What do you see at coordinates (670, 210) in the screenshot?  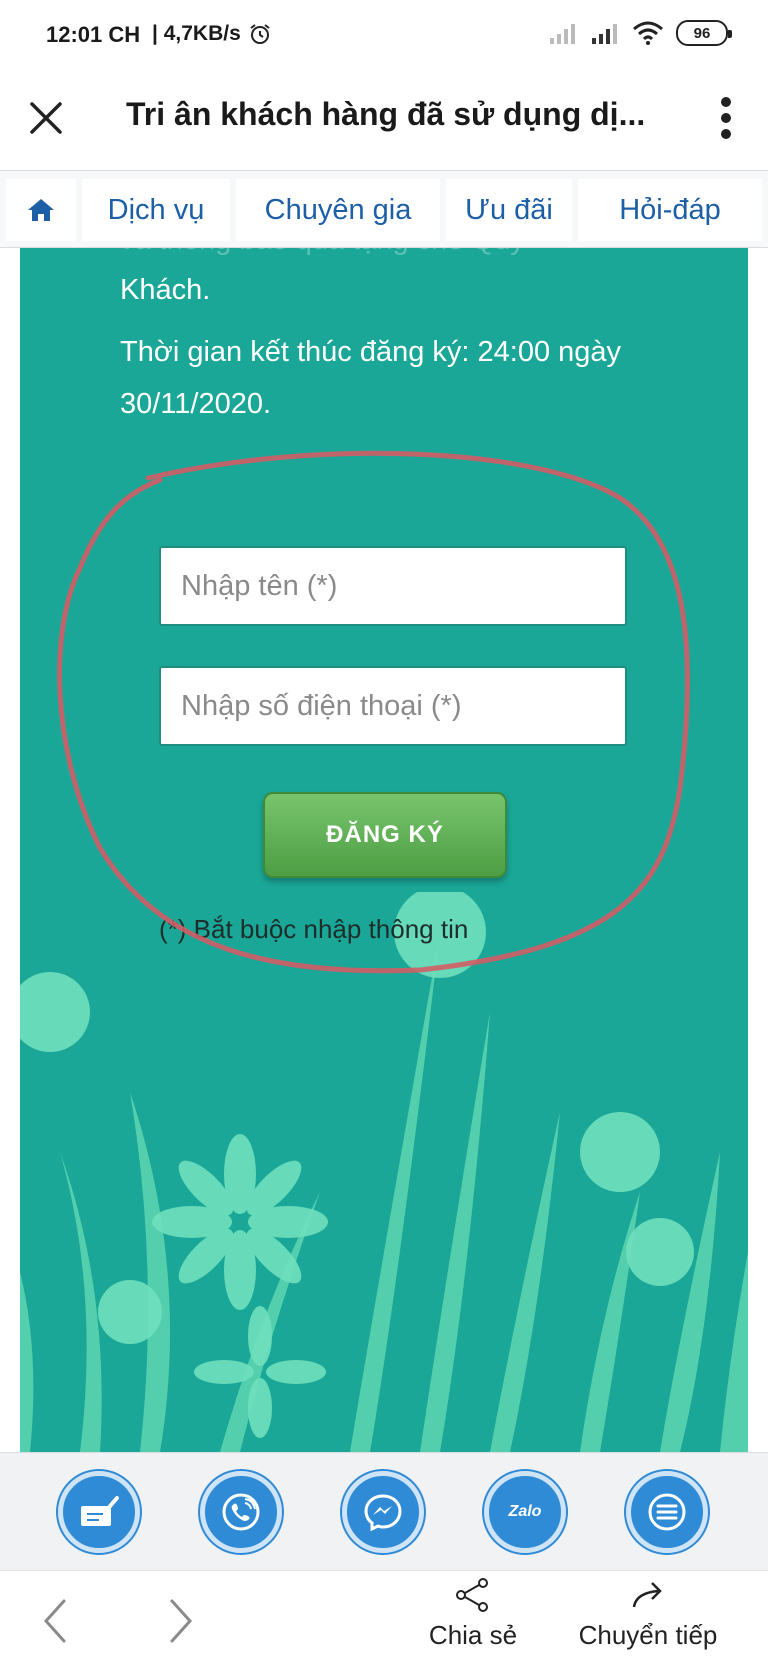 I see `nav-hoi-dap: Hỏi-đáp` at bounding box center [670, 210].